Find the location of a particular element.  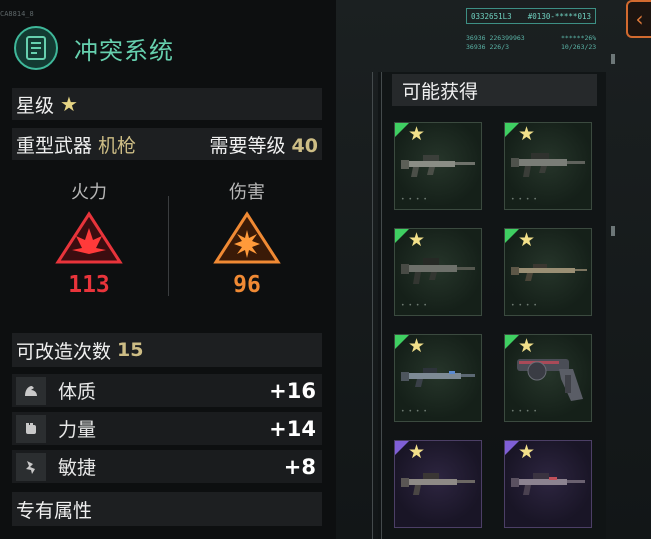

fist-icon is located at coordinates (31, 428).